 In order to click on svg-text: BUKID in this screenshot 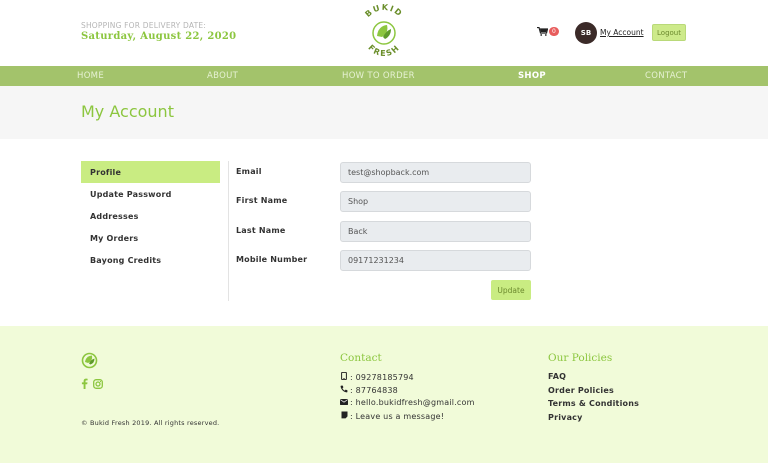, I will do `click(383, 11)`.